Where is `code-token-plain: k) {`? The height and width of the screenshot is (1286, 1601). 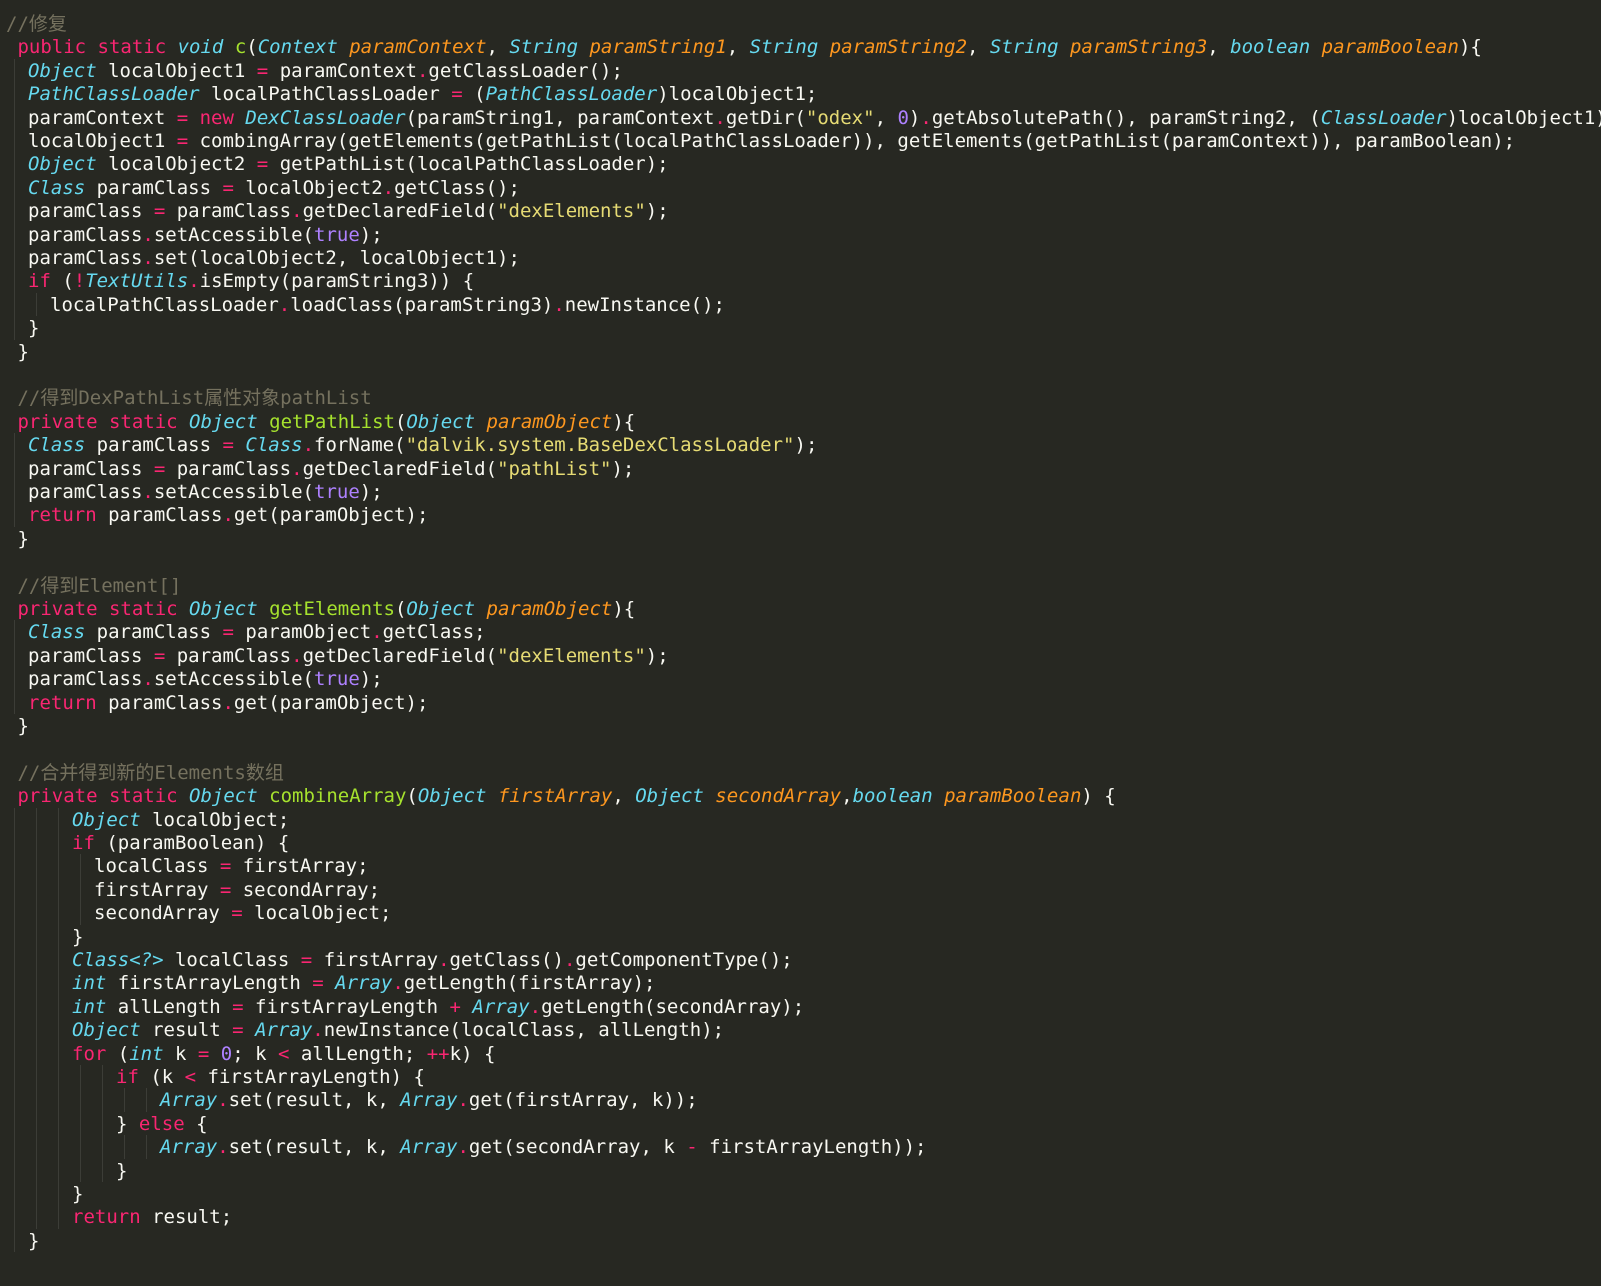 code-token-plain: k) { is located at coordinates (472, 1053).